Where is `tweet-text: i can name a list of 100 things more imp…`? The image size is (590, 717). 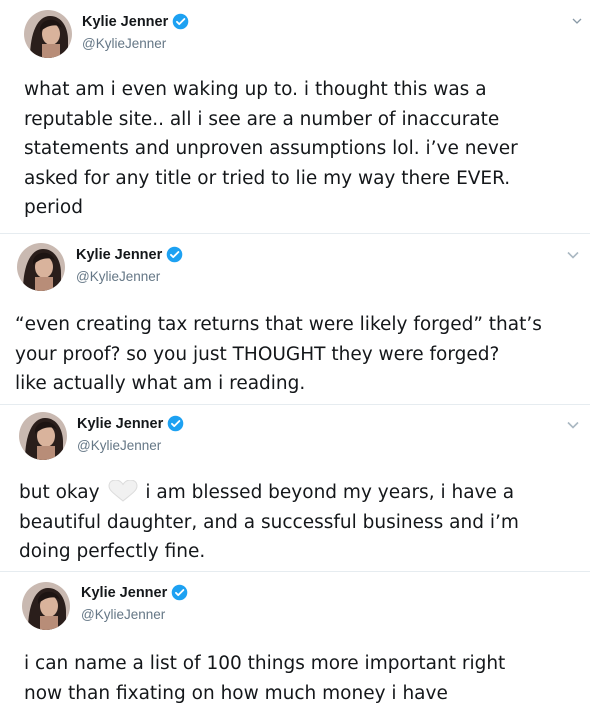
tweet-text: i can name a list of 100 things more imp… is located at coordinates (265, 678).